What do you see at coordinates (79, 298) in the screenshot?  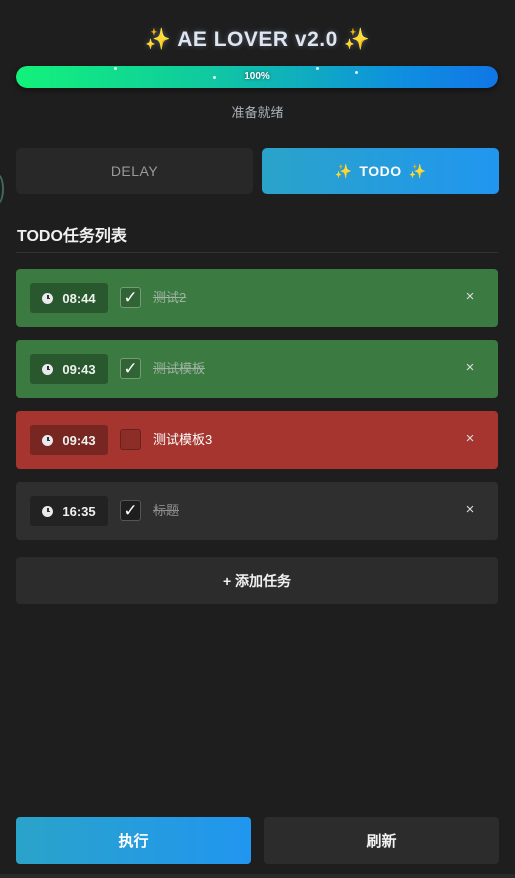 I see `task-time: 08:44` at bounding box center [79, 298].